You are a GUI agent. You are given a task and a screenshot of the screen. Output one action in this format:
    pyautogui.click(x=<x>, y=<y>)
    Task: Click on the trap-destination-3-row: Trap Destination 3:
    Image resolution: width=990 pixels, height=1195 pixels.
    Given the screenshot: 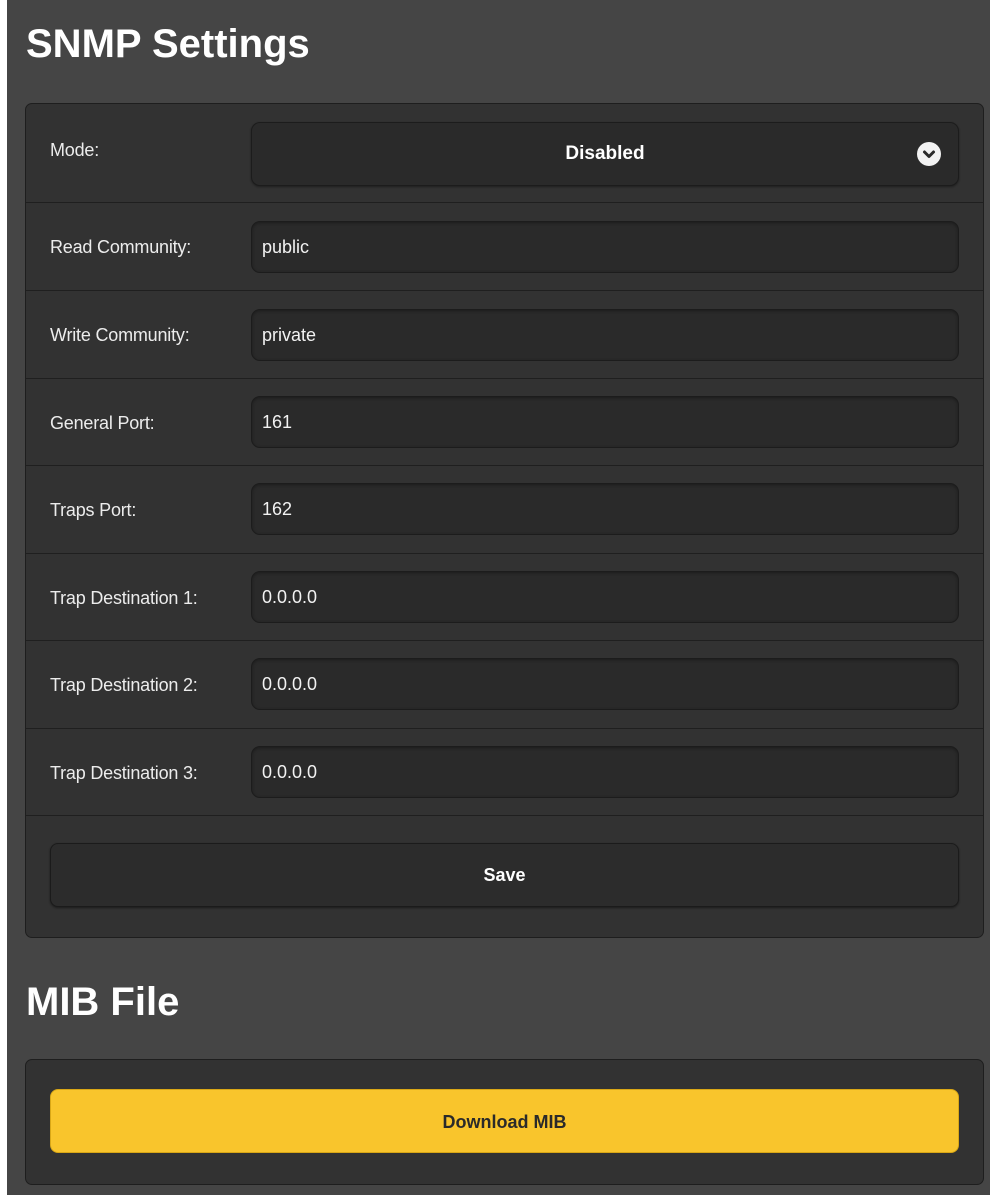 What is the action you would take?
    pyautogui.click(x=504, y=772)
    